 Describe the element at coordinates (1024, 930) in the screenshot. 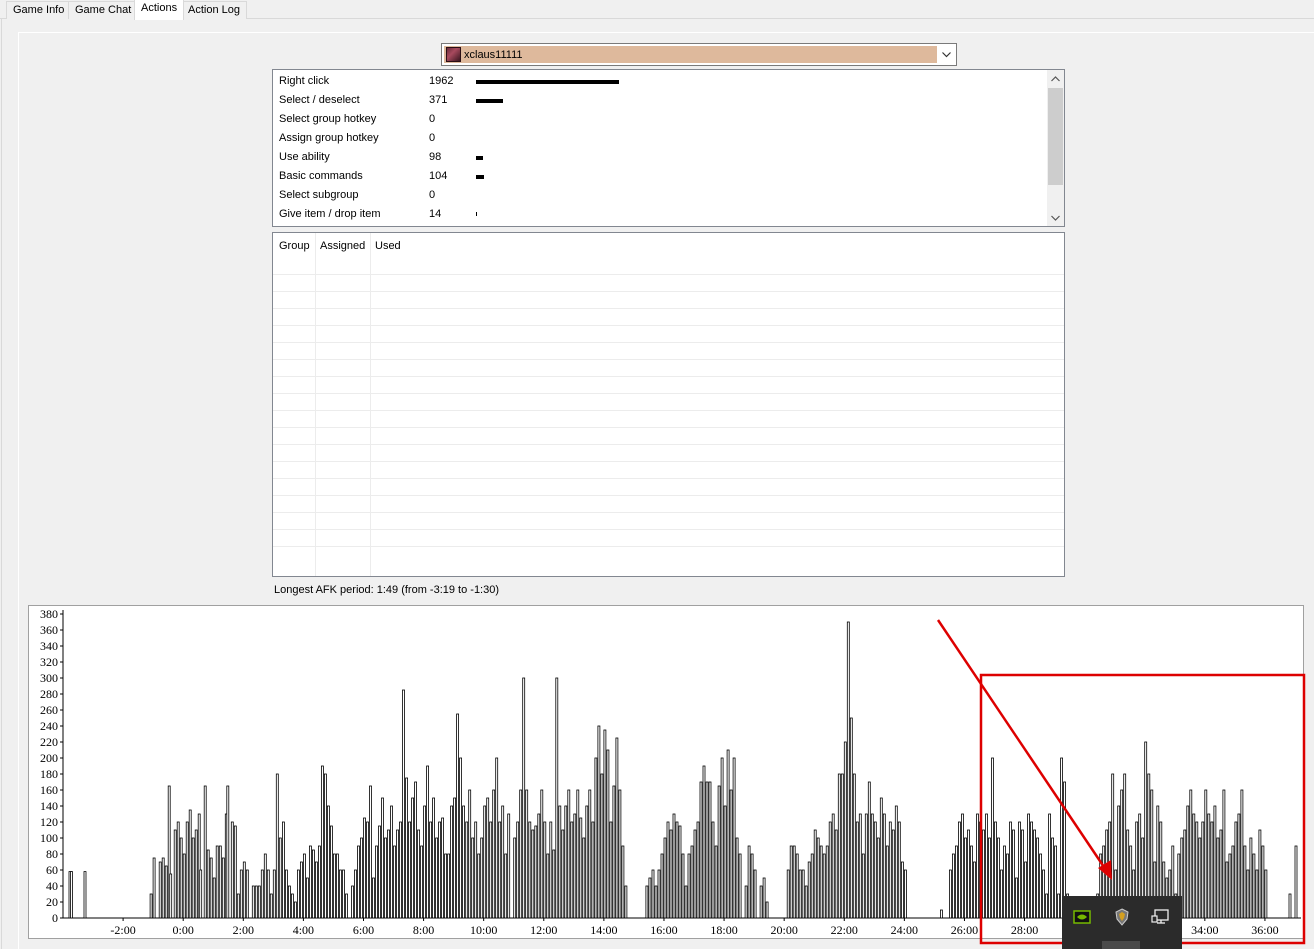

I see `x-tick-label: 28:00` at that location.